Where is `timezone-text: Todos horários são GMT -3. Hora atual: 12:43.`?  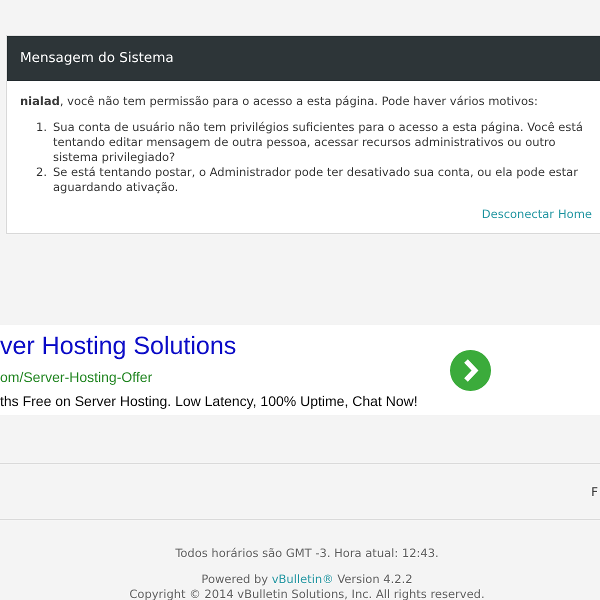
timezone-text: Todos horários são GMT -3. Hora atual: 12:43. is located at coordinates (307, 553).